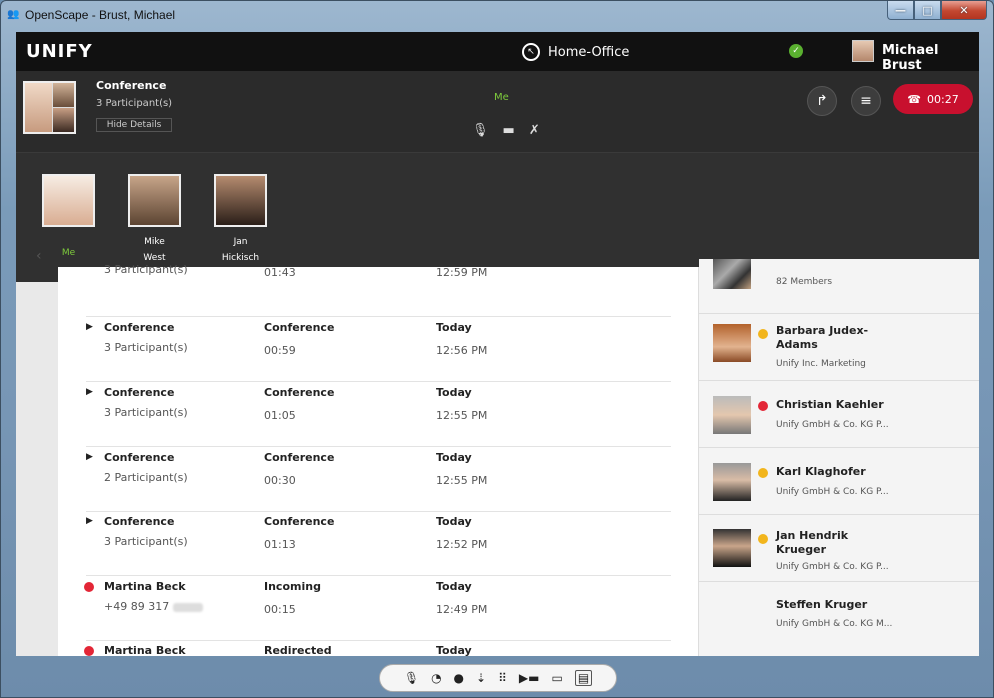 The width and height of the screenshot is (994, 698). What do you see at coordinates (187, 607) in the screenshot?
I see `redacted-number` at bounding box center [187, 607].